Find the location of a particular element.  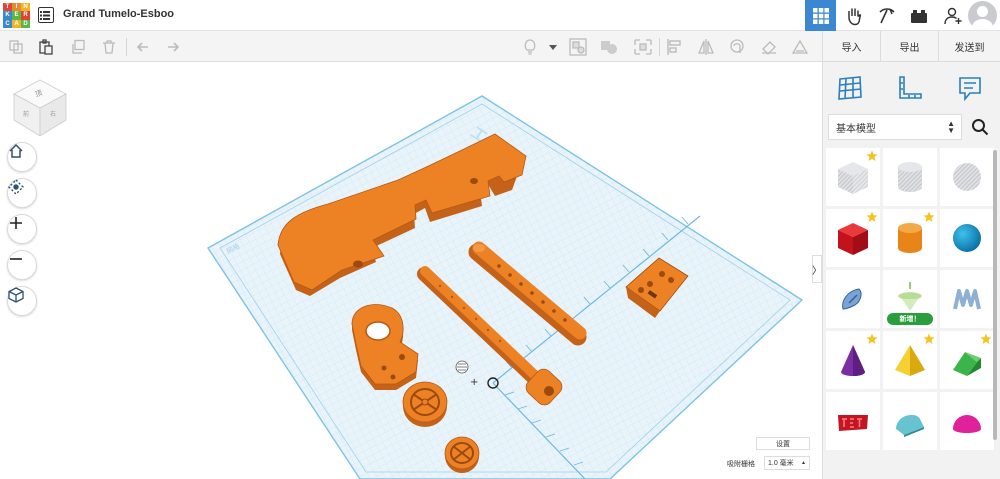

shape-cylinder-hole is located at coordinates (910, 177).